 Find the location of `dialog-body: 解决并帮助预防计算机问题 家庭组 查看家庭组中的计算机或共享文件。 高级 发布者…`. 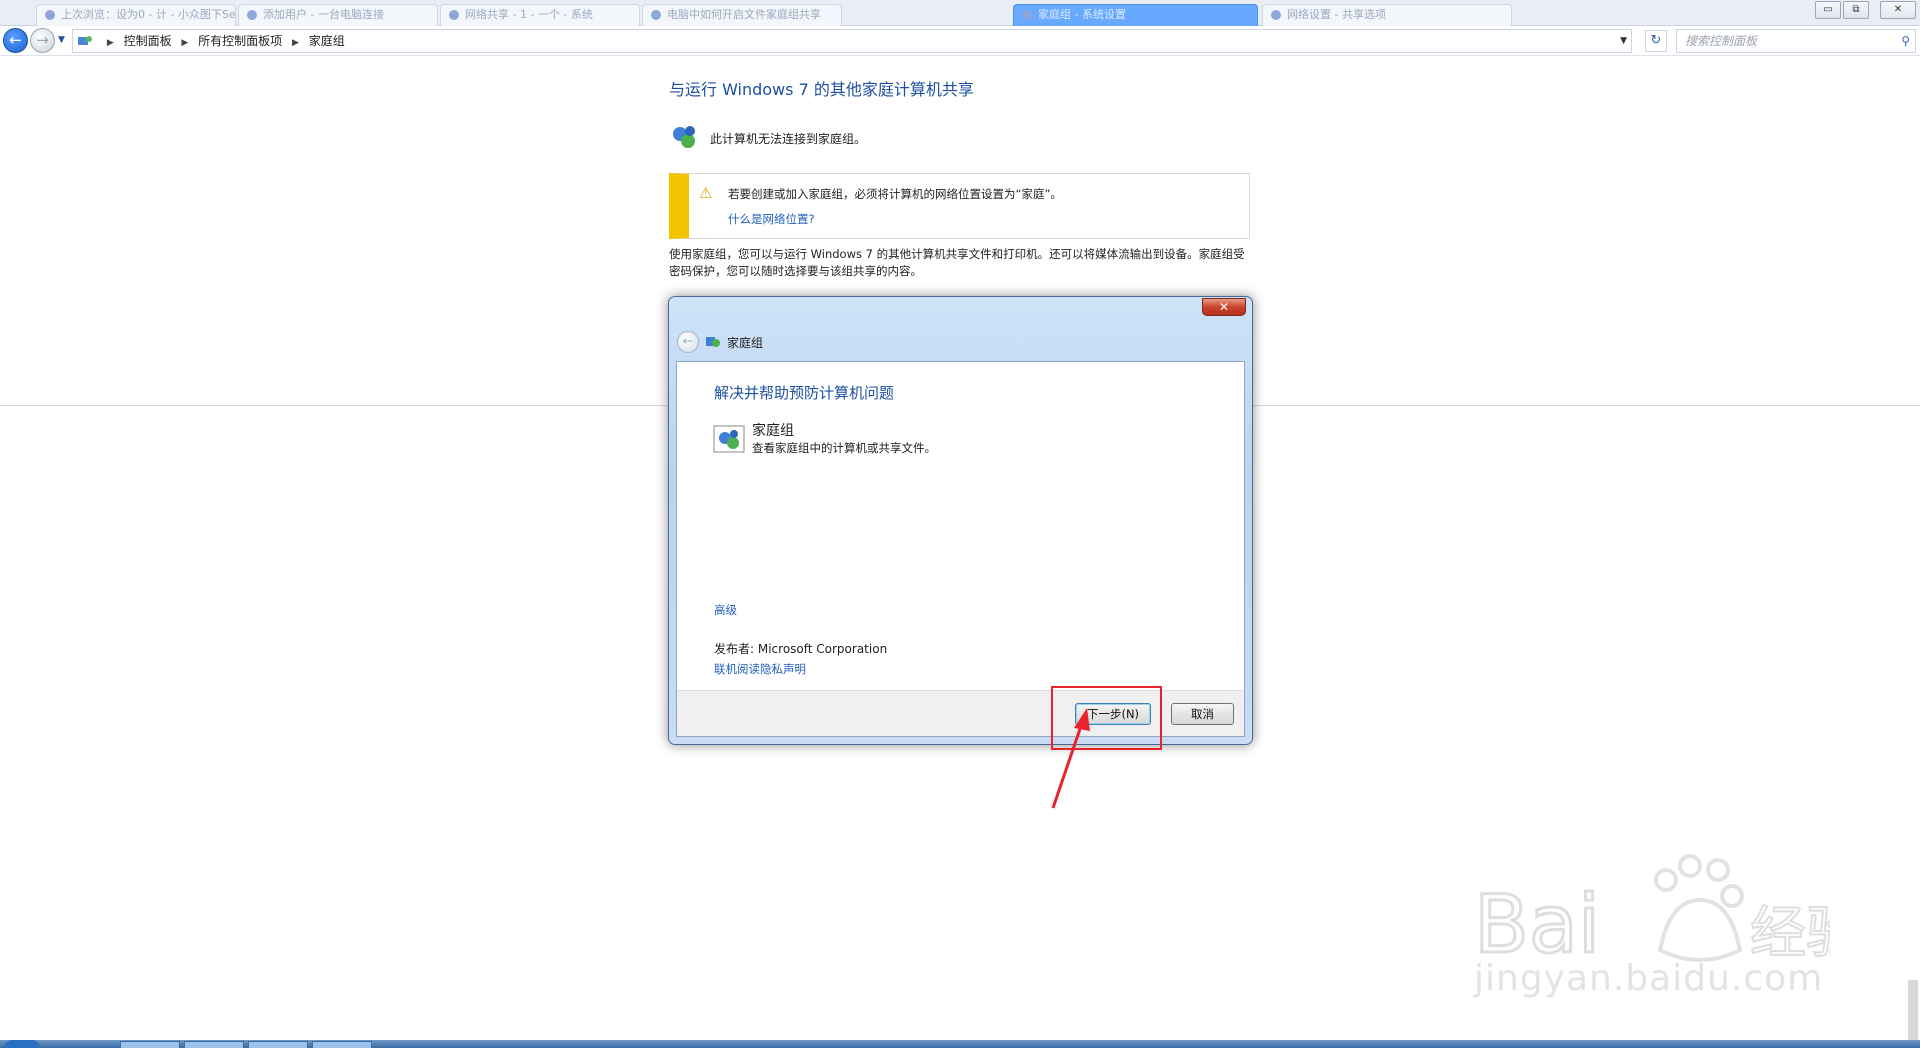

dialog-body: 解决并帮助预防计算机问题 家庭组 查看家庭组中的计算机或共享文件。 高级 发布者… is located at coordinates (960, 549).